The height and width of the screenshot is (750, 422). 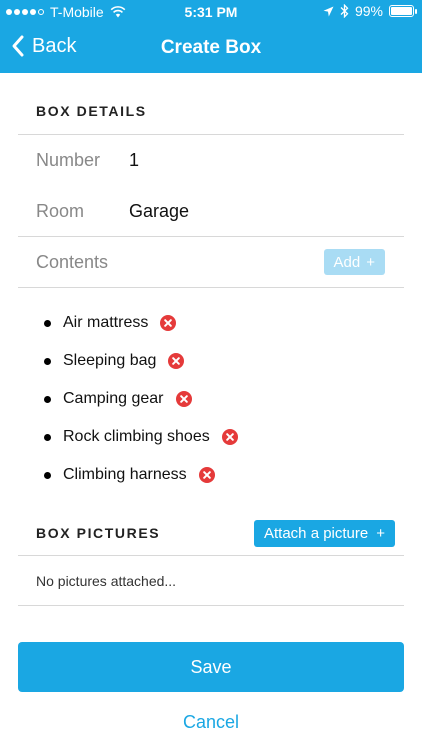 What do you see at coordinates (316, 533) in the screenshot?
I see `attach-label: Attach a picture` at bounding box center [316, 533].